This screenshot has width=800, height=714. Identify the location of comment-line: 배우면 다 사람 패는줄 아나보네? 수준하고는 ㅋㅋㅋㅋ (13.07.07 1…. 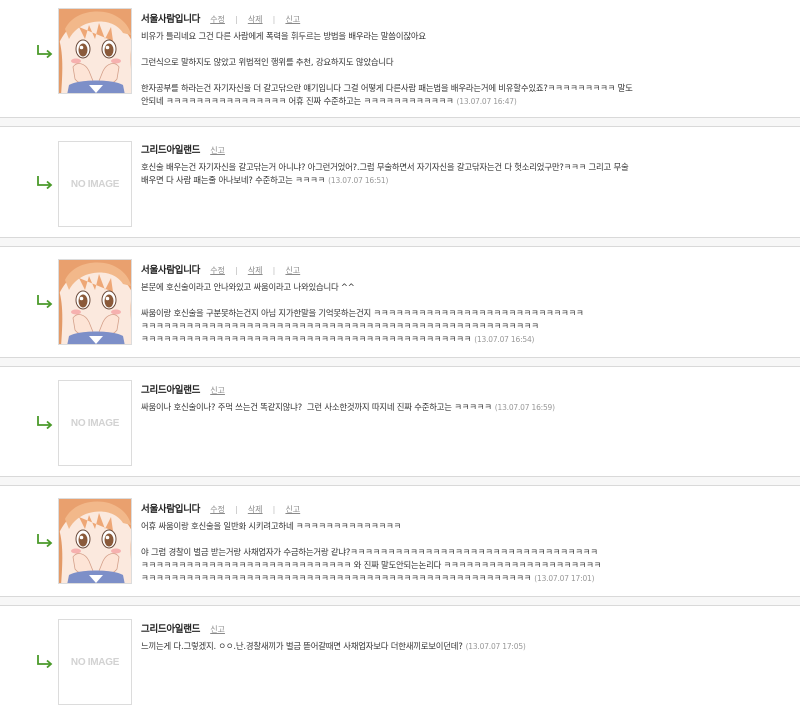
(441, 180).